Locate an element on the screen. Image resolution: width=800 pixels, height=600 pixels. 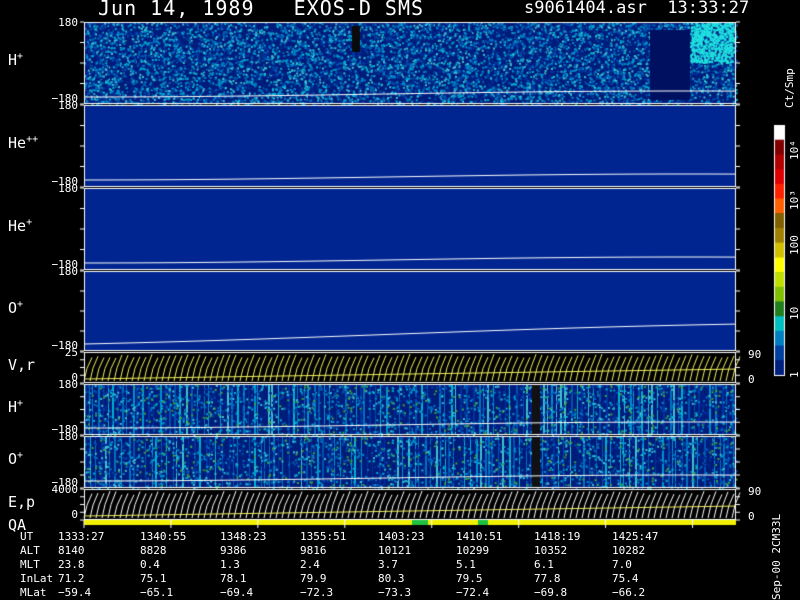
ephemeris-cell: −73.3 is located at coordinates (395, 592).